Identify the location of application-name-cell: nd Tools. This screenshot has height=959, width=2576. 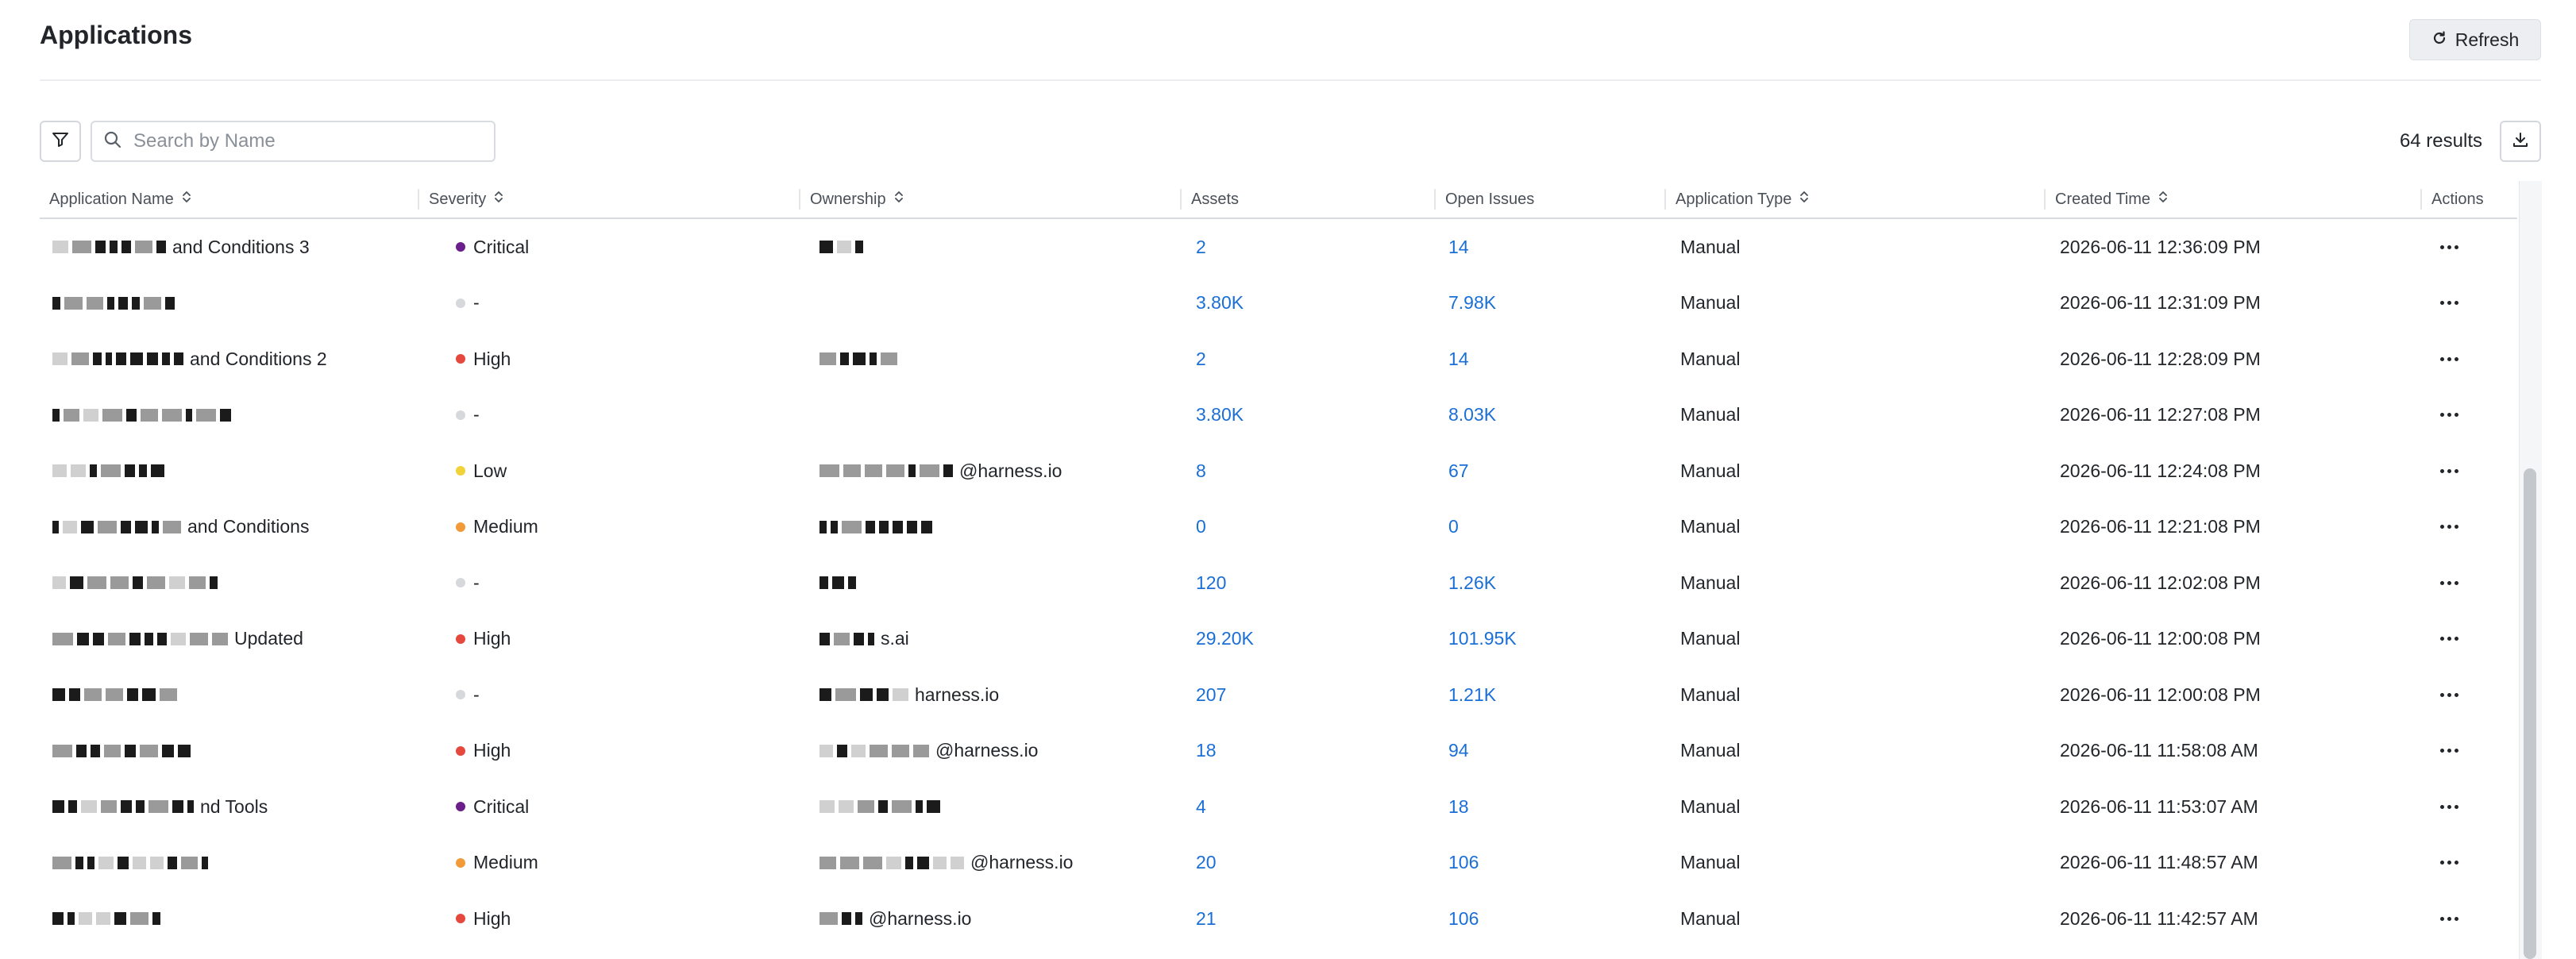
(160, 807).